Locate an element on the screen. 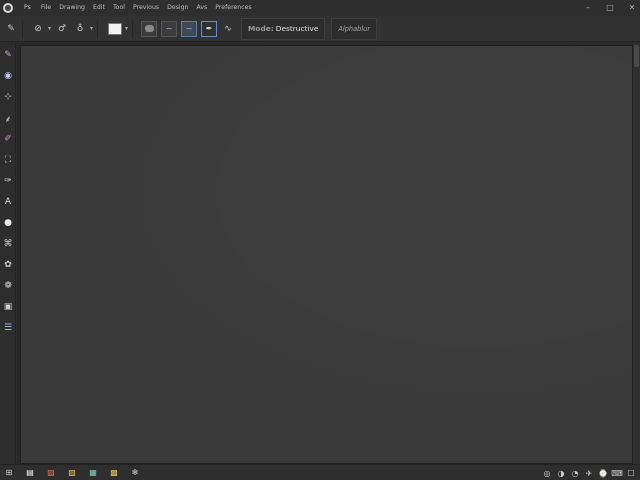 This screenshot has height=480, width=640. brush-size-icon: ⊘ is located at coordinates (38, 29).